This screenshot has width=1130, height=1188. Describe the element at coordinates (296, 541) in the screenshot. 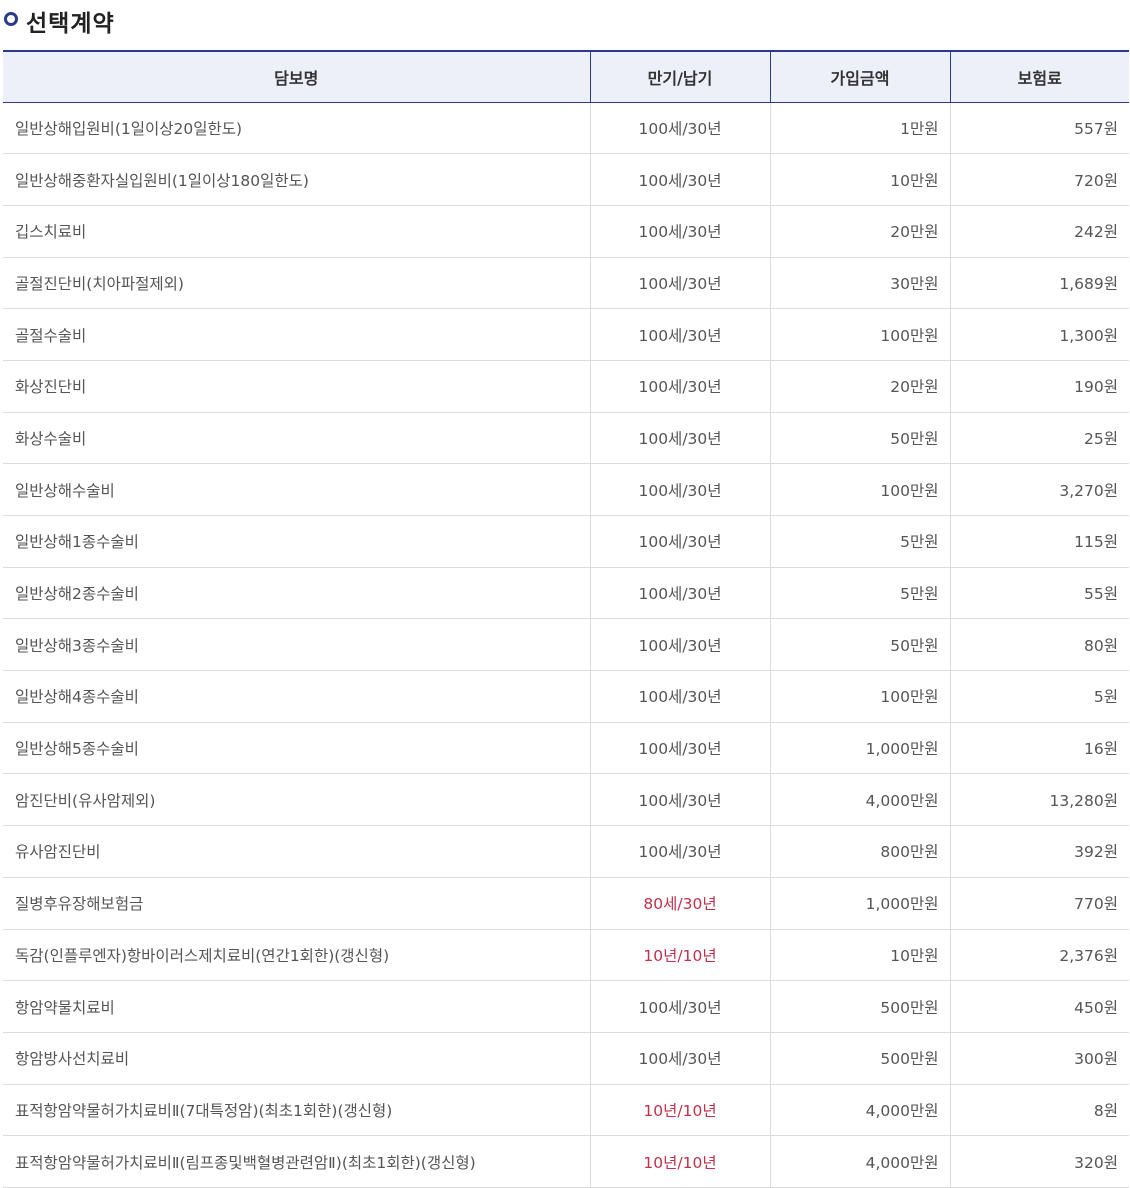

I see `coverage-name-cell: 일반상해1종수술비` at that location.